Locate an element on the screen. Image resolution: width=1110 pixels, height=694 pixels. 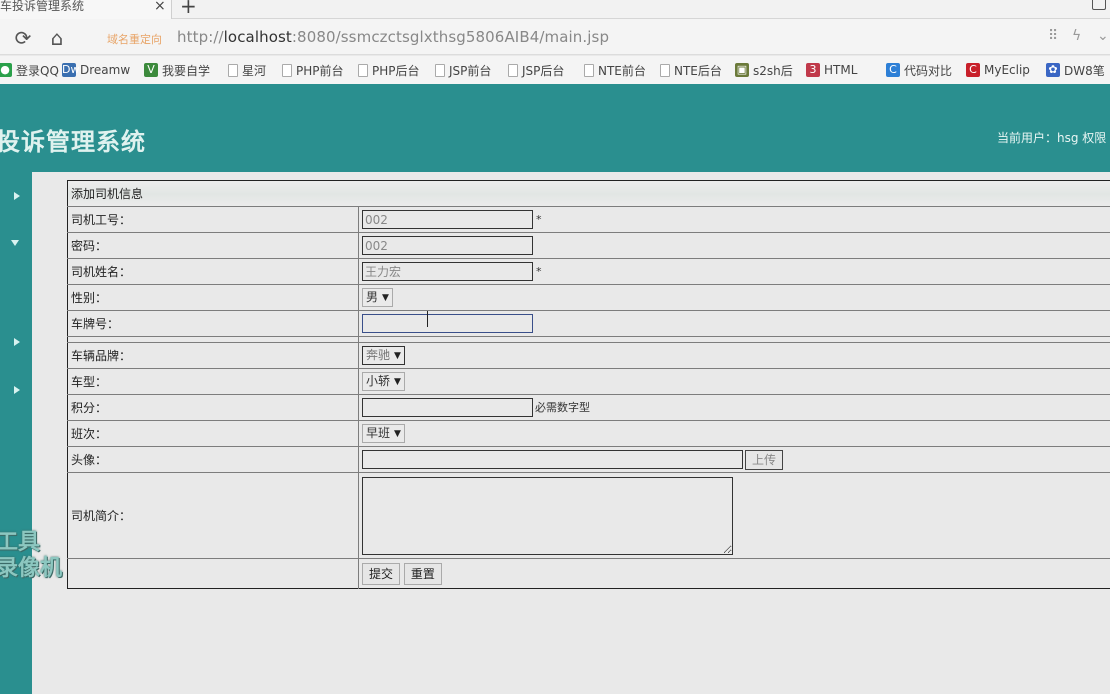
driver-no-input is located at coordinates (447, 219).